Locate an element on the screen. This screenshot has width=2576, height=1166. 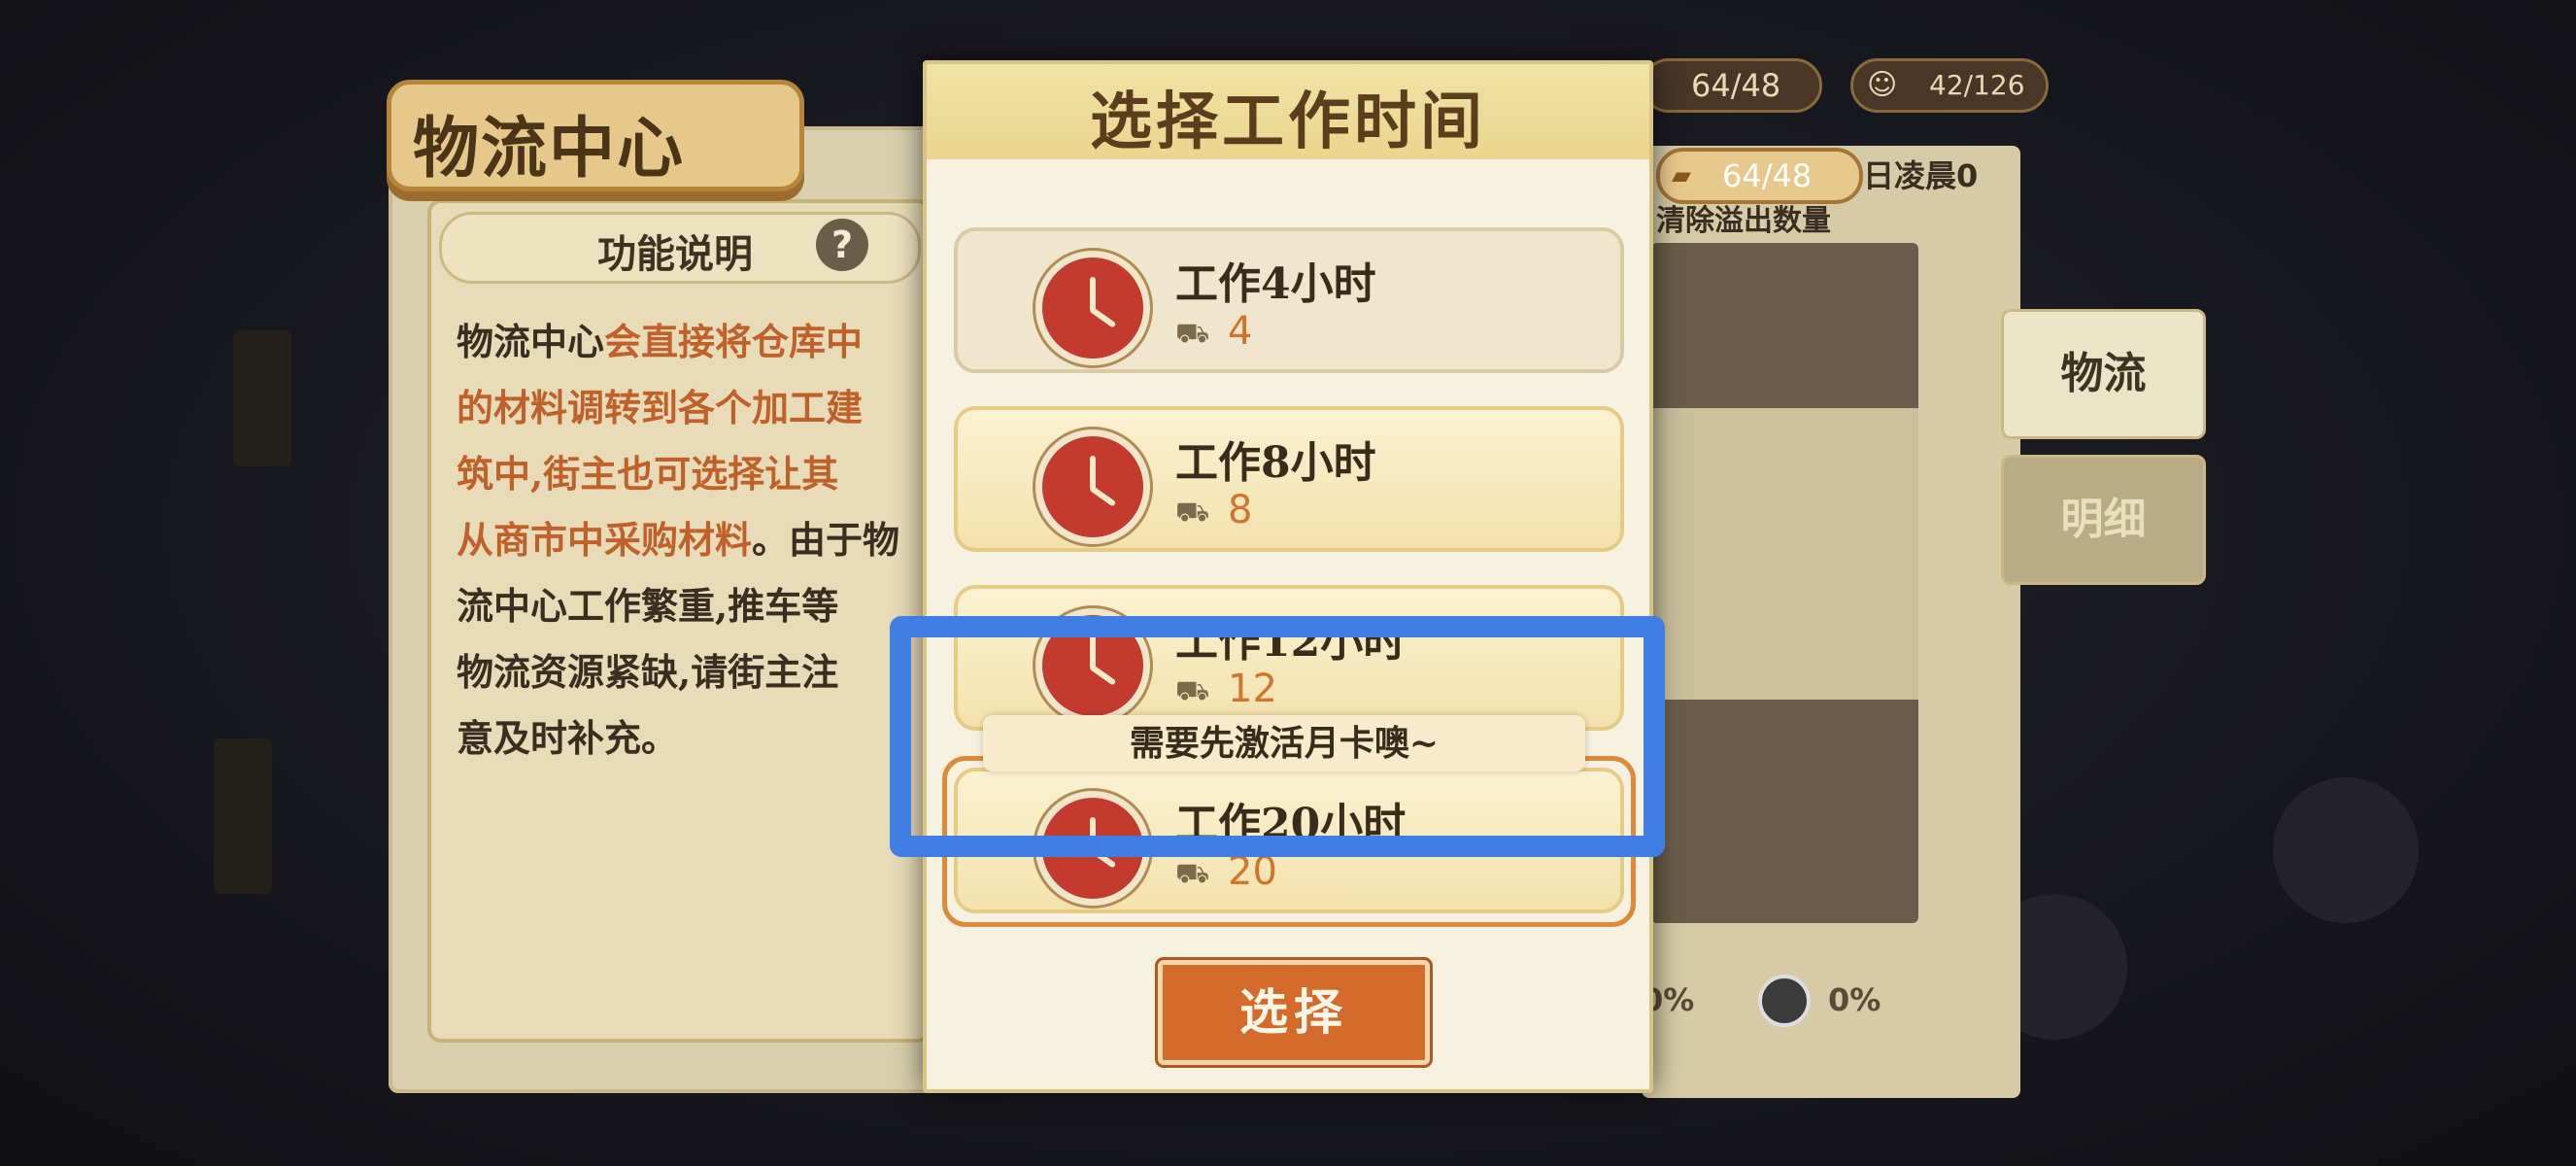
description-line: 流中心工作繁重,推车等 is located at coordinates (680, 606).